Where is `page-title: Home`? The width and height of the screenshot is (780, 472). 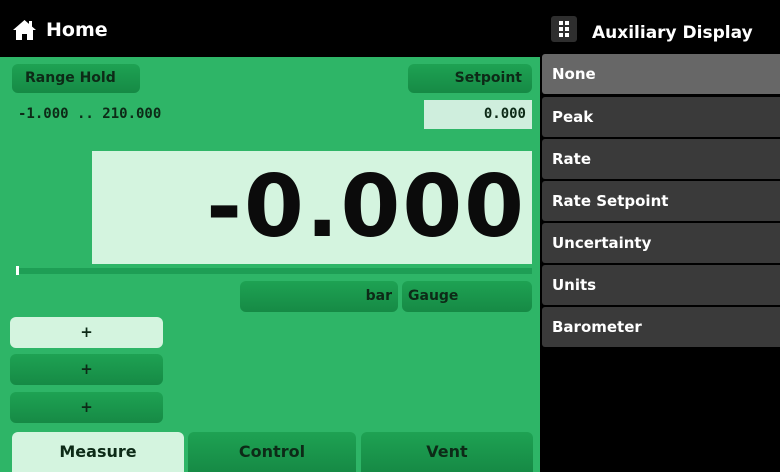 page-title: Home is located at coordinates (77, 30).